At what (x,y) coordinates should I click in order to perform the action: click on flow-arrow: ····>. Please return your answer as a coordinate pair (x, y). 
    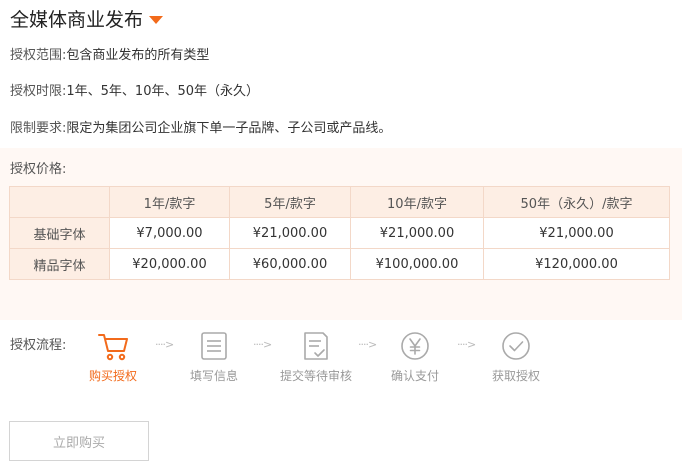
    Looking at the image, I should click on (262, 344).